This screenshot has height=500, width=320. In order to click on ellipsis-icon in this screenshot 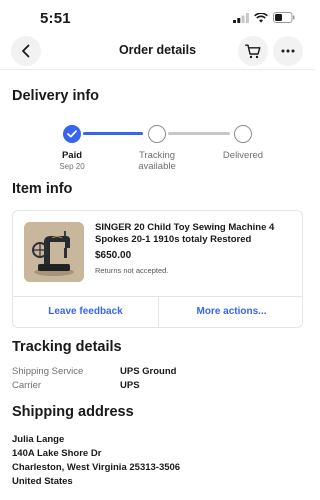, I will do `click(288, 51)`.